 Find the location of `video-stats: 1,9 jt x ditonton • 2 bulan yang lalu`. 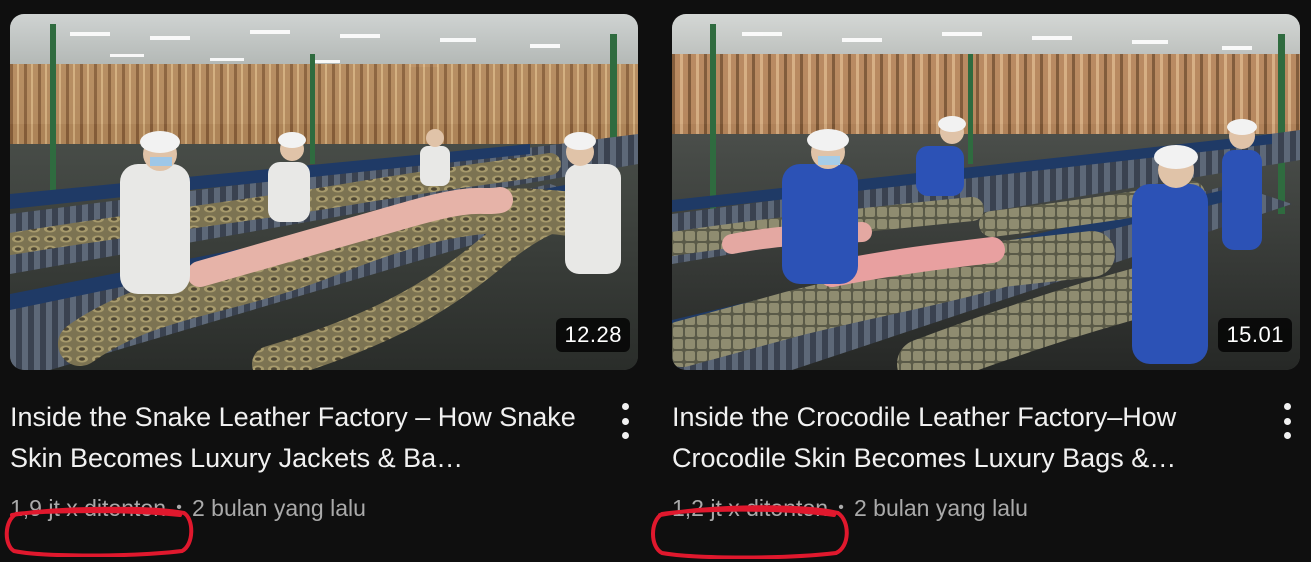

video-stats: 1,9 jt x ditonton • 2 bulan yang lalu is located at coordinates (324, 508).